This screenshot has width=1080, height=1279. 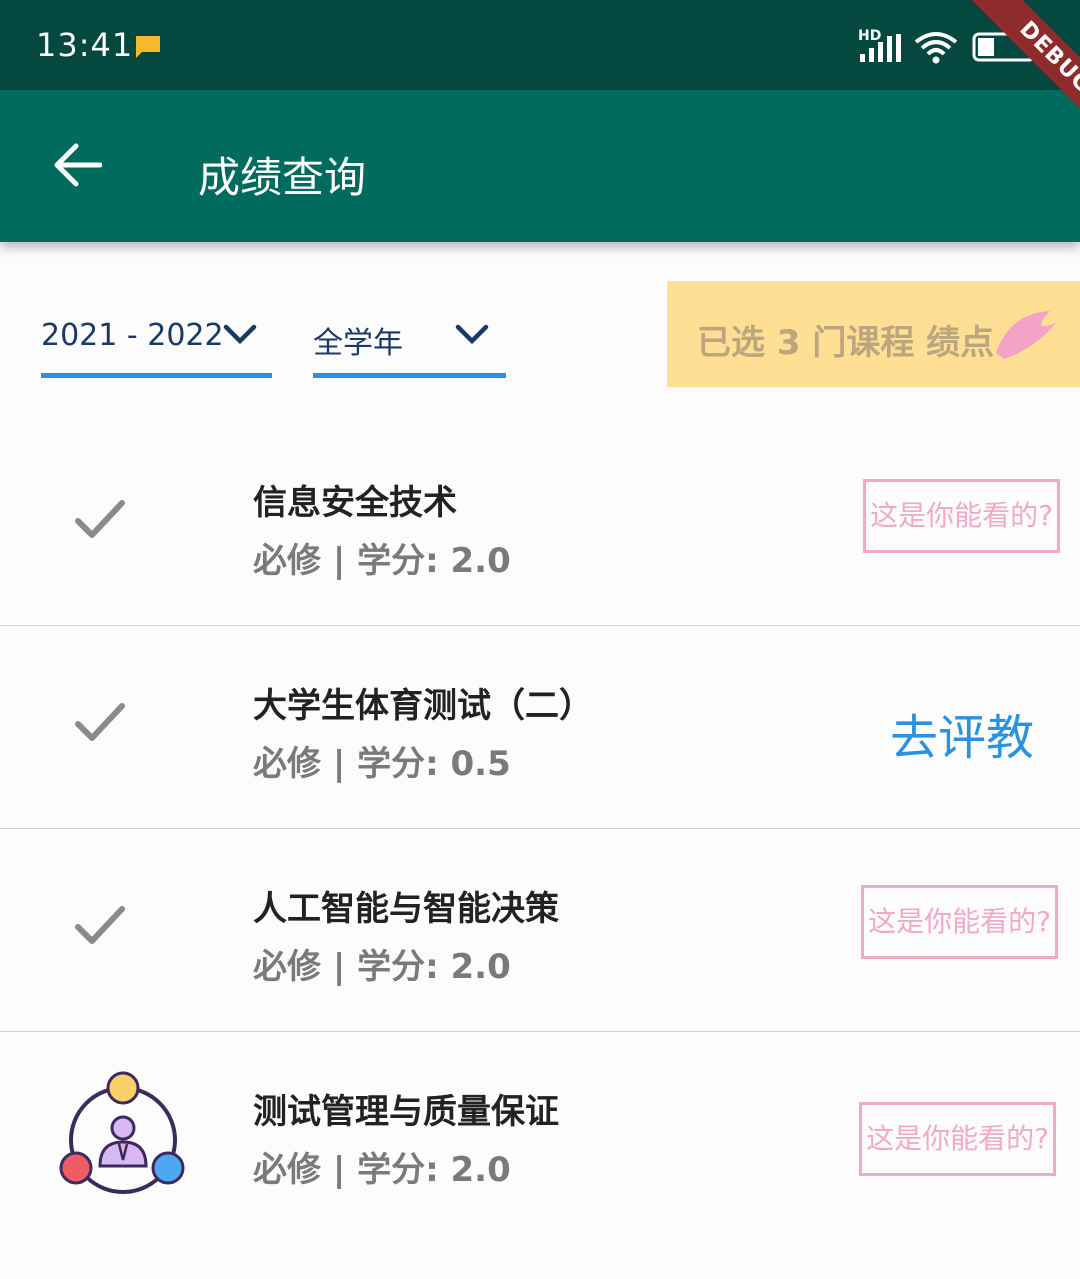 What do you see at coordinates (540, 166) in the screenshot?
I see `app-bar: 成绩查询` at bounding box center [540, 166].